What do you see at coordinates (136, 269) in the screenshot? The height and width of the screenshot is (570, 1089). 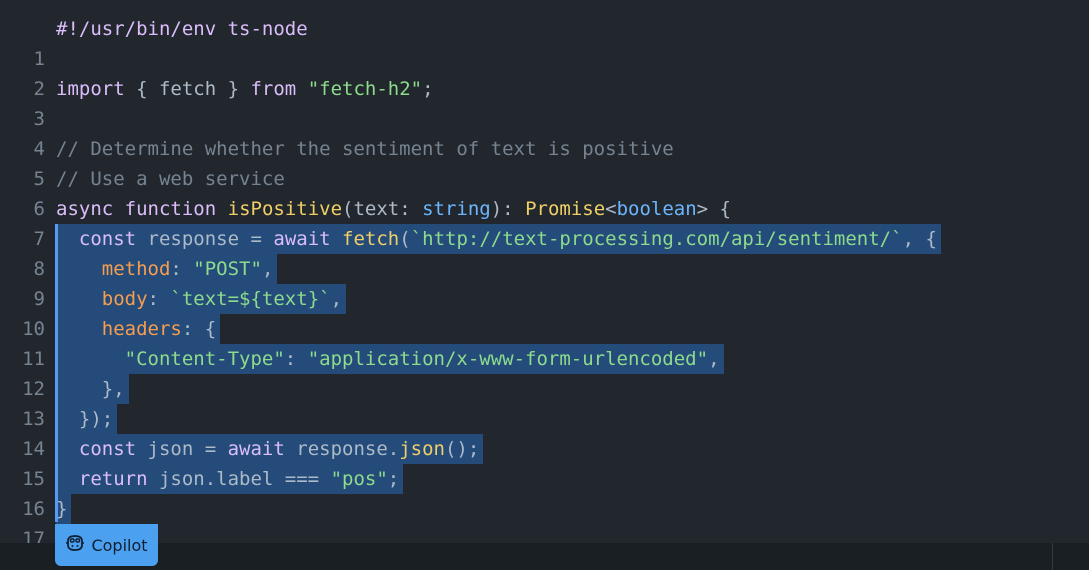 I see `property-key: method` at bounding box center [136, 269].